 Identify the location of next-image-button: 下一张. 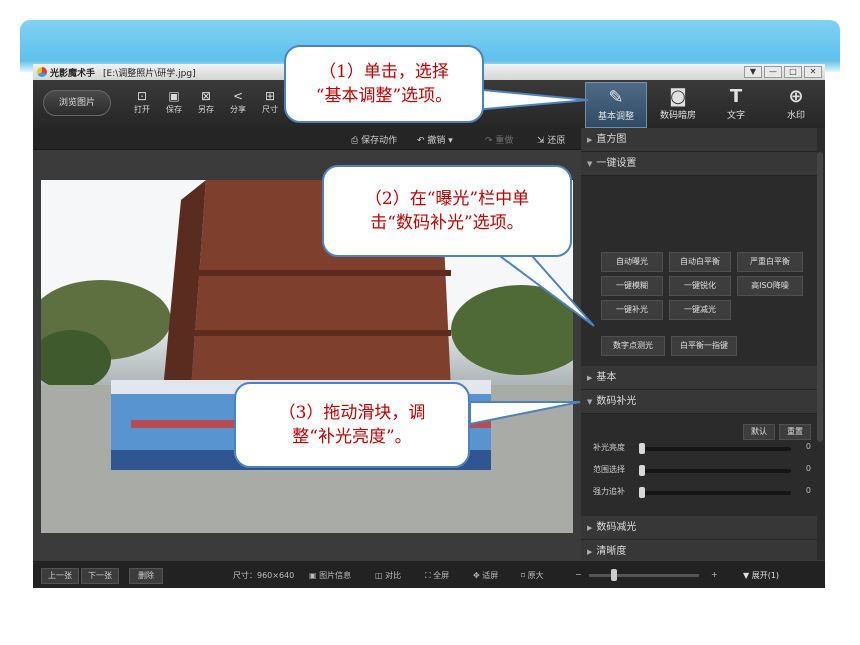
(100, 576).